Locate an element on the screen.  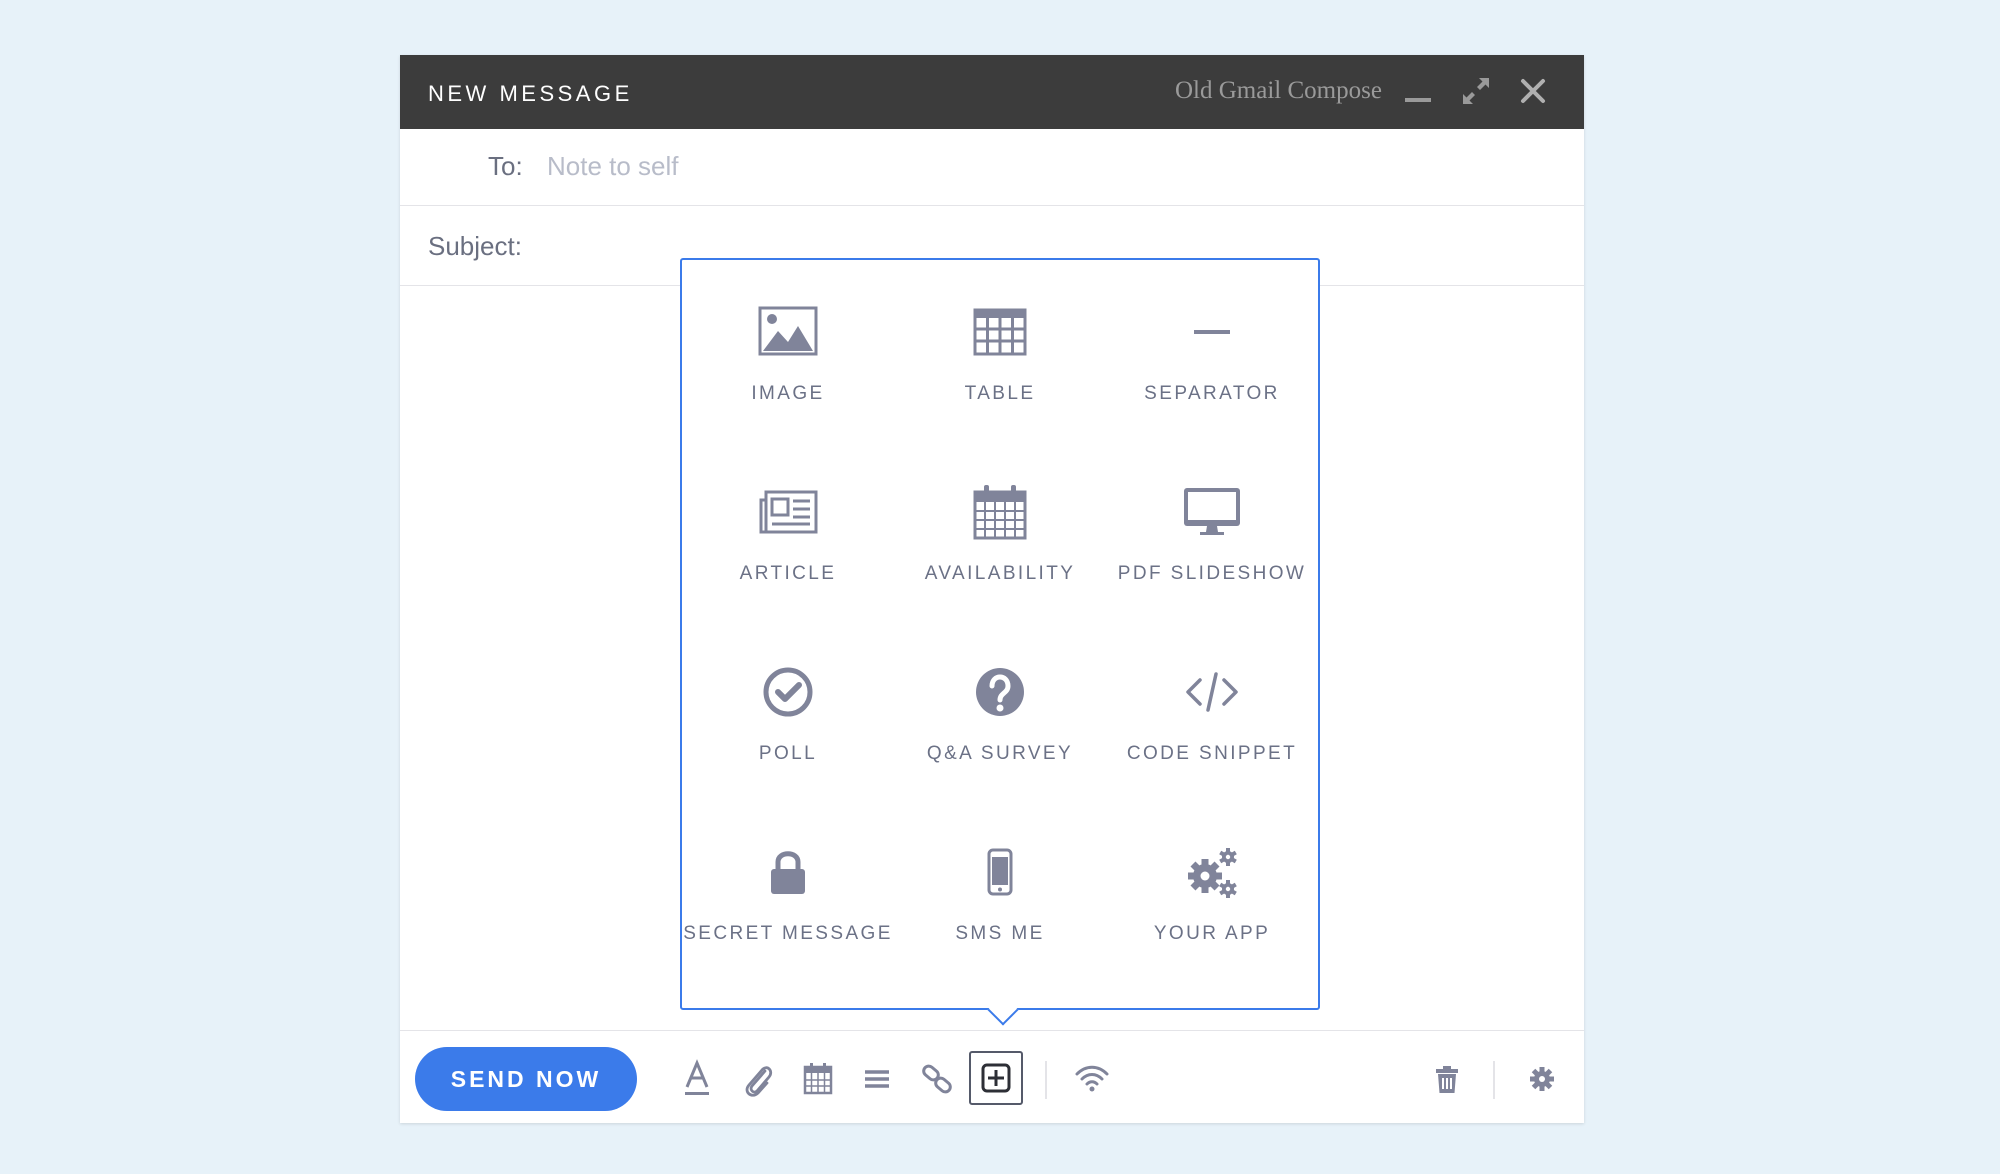
attach-button is located at coordinates (758, 1079).